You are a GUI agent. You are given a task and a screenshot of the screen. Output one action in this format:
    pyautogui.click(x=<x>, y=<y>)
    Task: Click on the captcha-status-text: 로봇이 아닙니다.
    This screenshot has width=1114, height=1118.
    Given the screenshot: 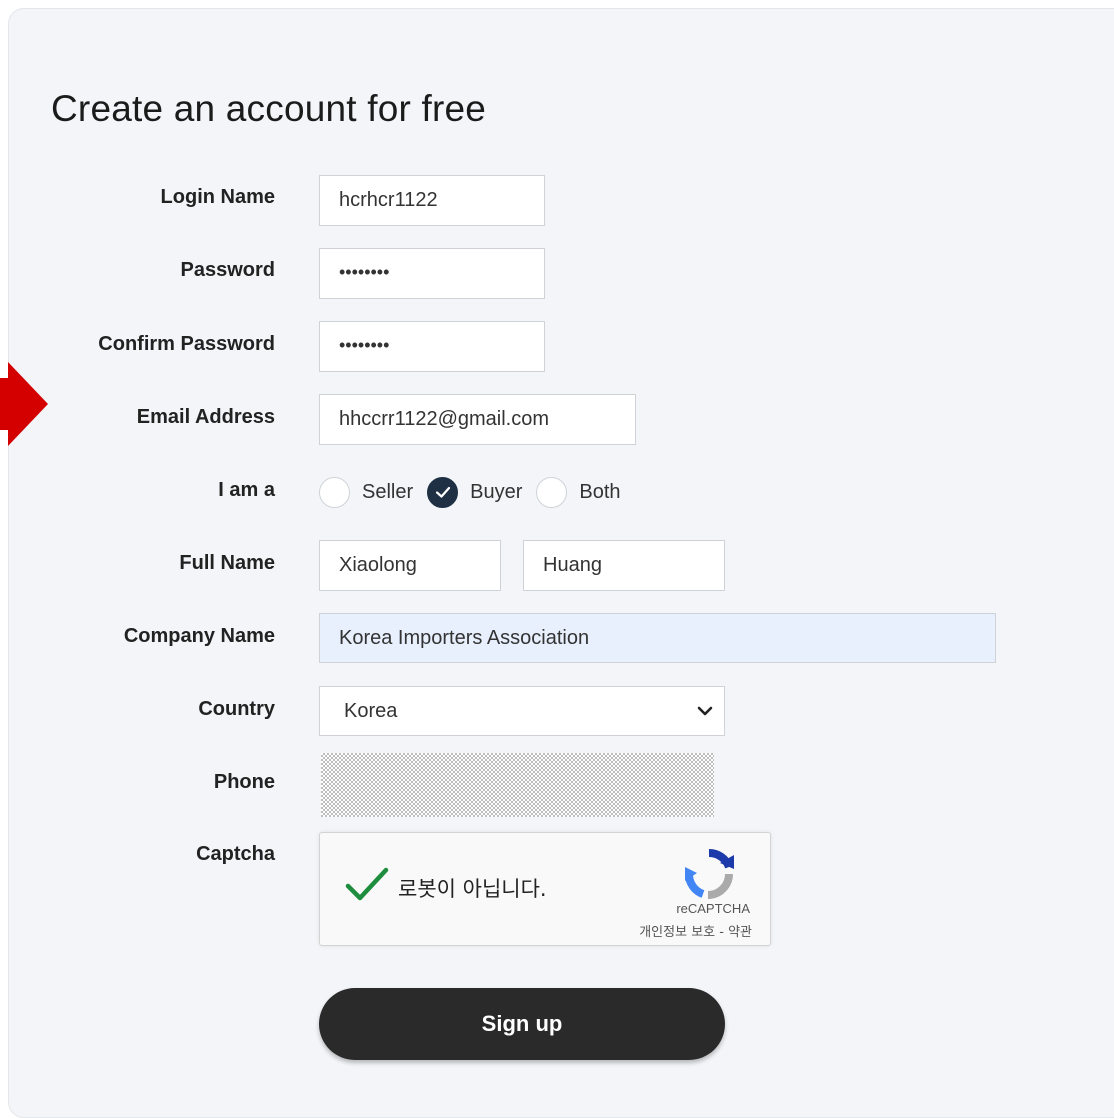 What is the action you would take?
    pyautogui.click(x=472, y=889)
    